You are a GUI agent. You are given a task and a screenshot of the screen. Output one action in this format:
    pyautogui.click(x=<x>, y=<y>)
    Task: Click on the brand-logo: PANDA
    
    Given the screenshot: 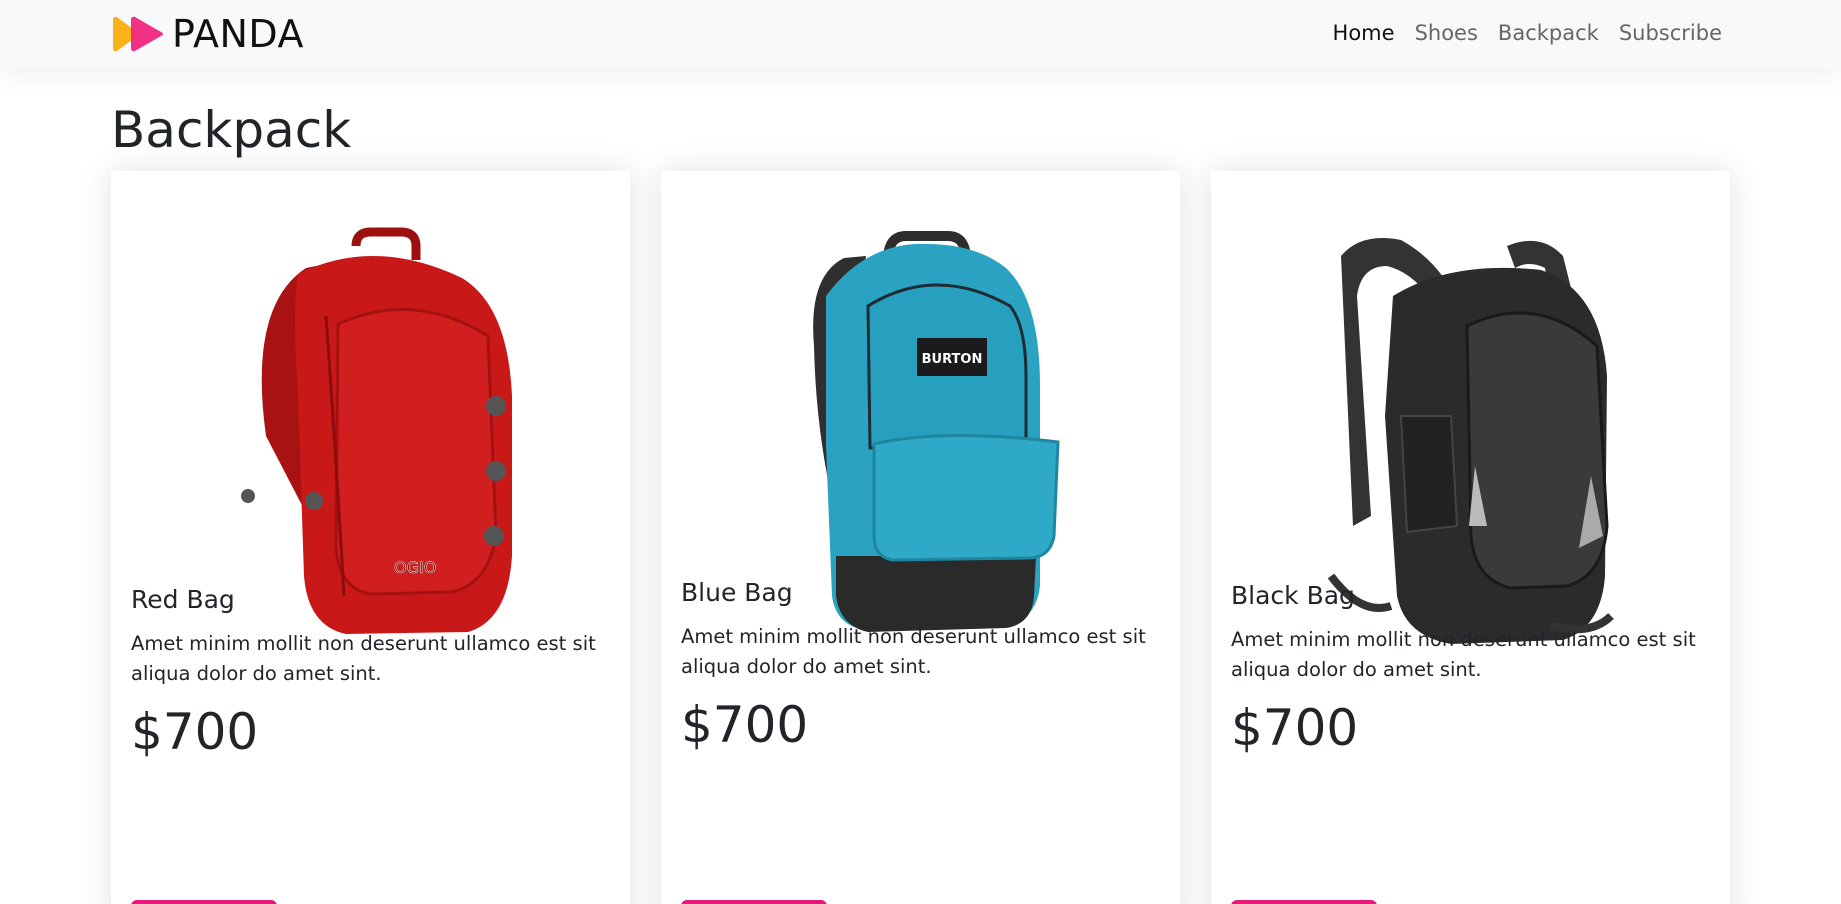 What is the action you would take?
    pyautogui.click(x=207, y=34)
    